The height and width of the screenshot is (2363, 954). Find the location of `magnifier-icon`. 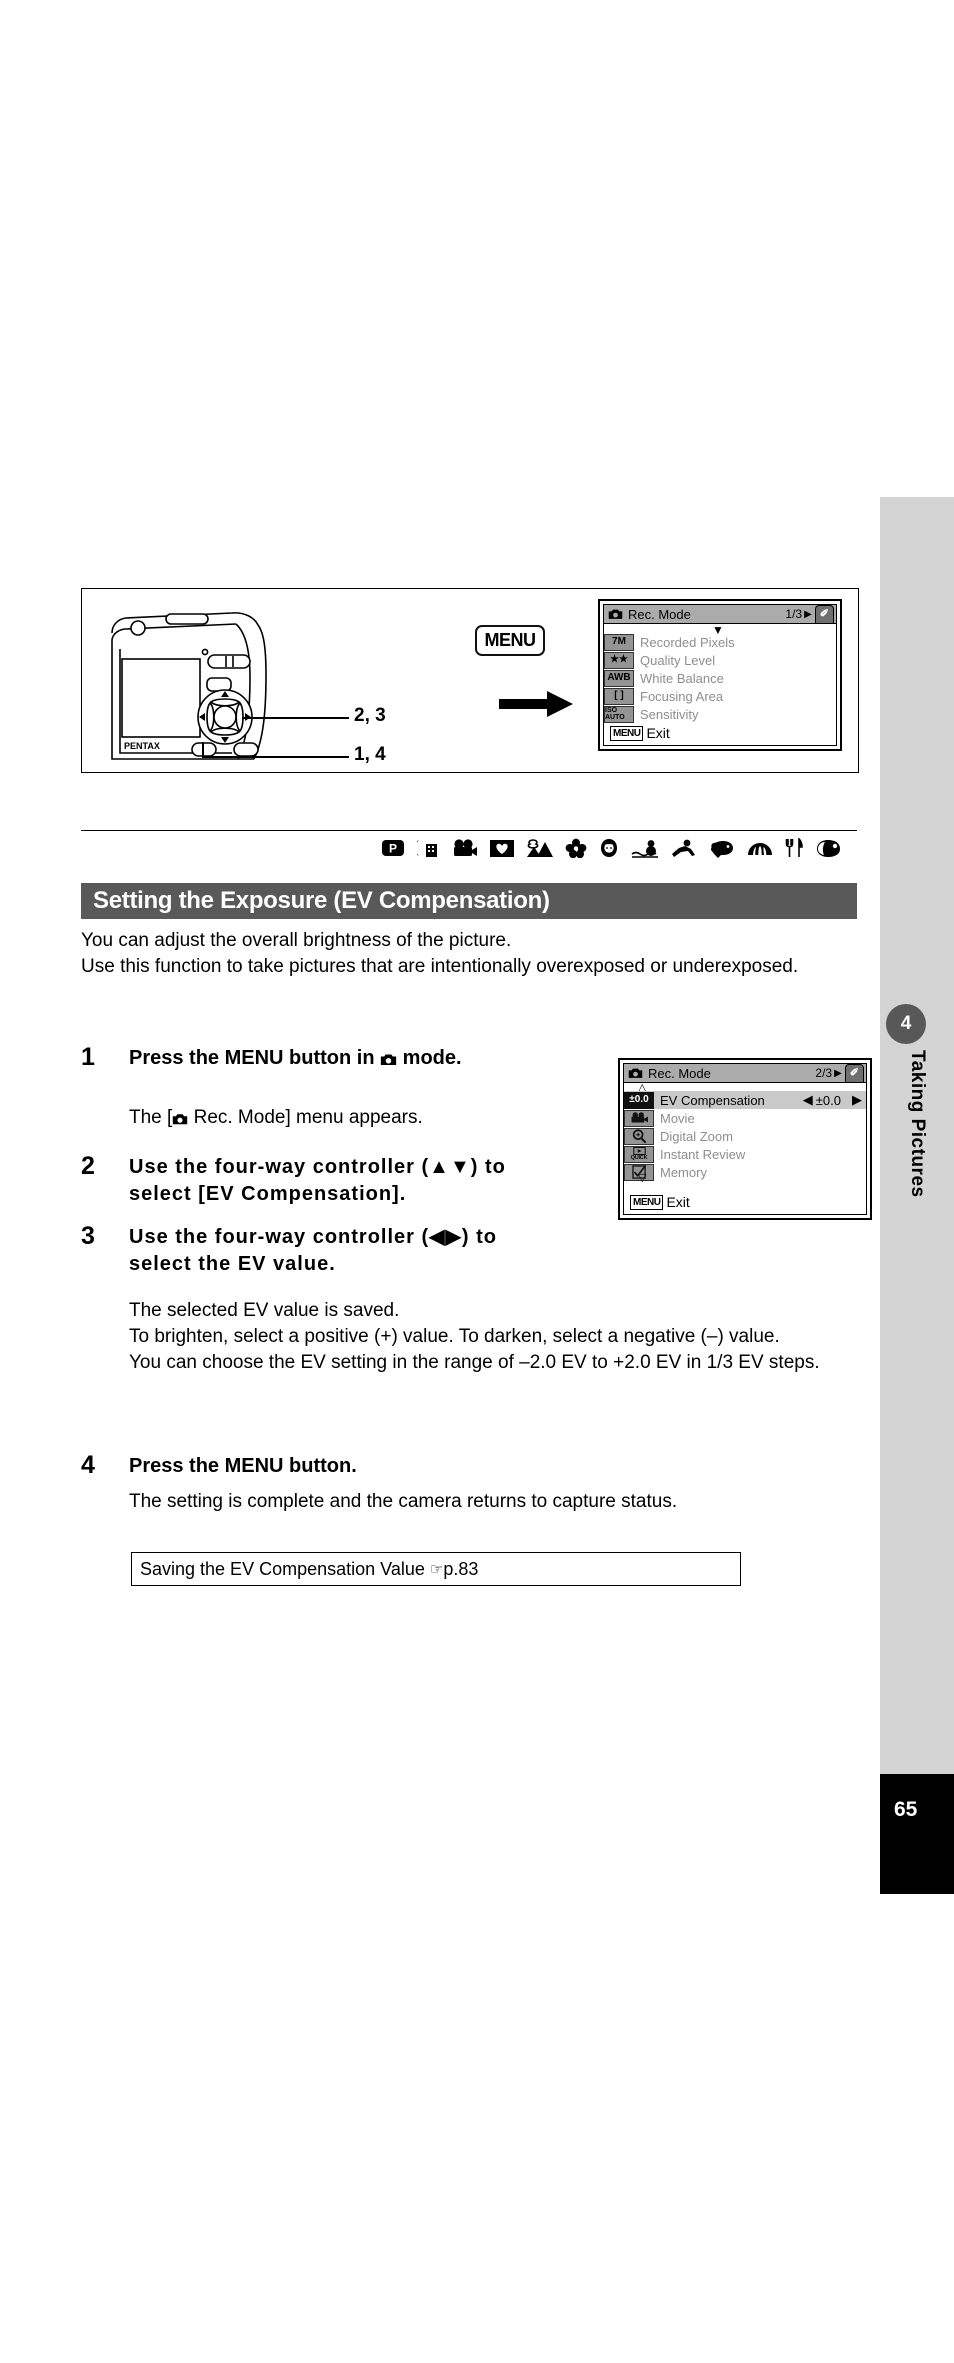

magnifier-icon is located at coordinates (639, 1136).